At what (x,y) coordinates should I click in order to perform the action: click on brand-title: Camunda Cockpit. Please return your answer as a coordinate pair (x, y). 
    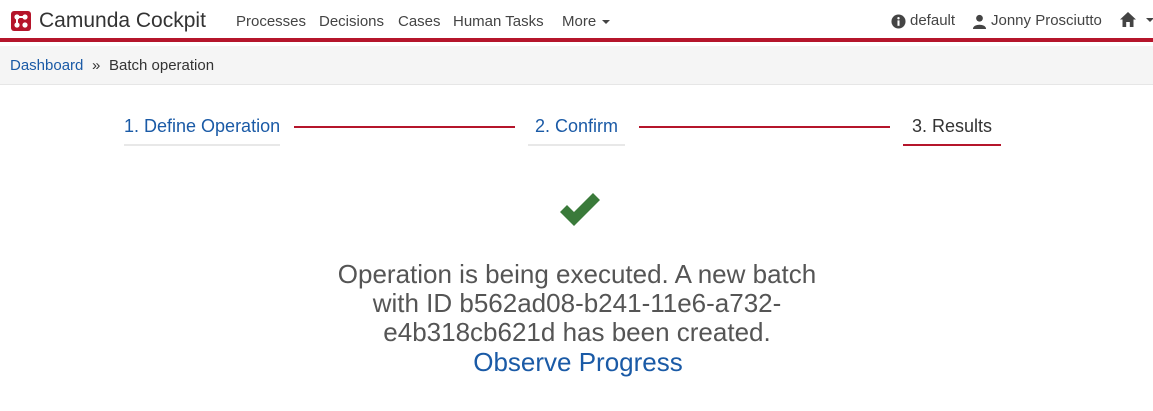
    Looking at the image, I should click on (122, 20).